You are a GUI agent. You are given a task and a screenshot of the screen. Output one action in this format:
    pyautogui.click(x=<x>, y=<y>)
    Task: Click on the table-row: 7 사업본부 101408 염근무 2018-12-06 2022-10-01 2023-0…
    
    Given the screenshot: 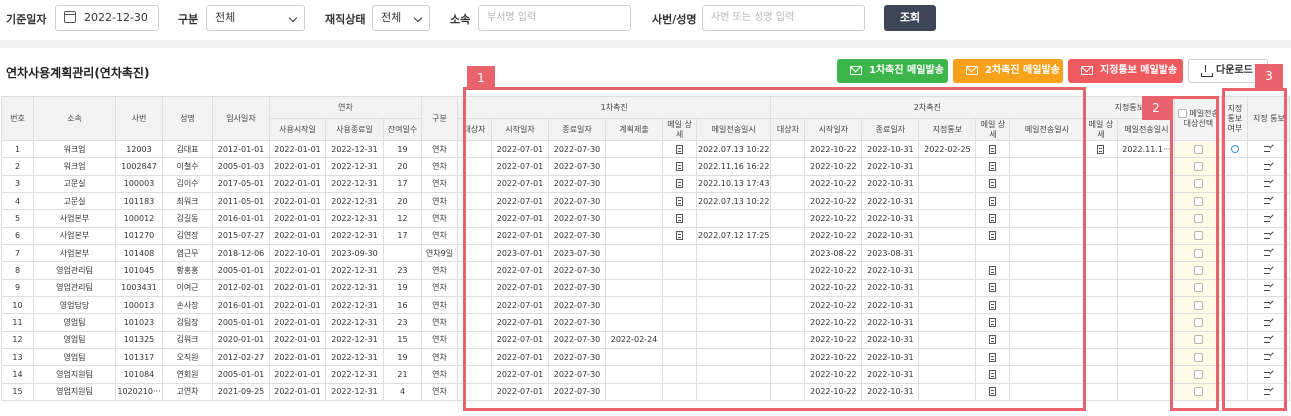 What is the action you would take?
    pyautogui.click(x=646, y=253)
    